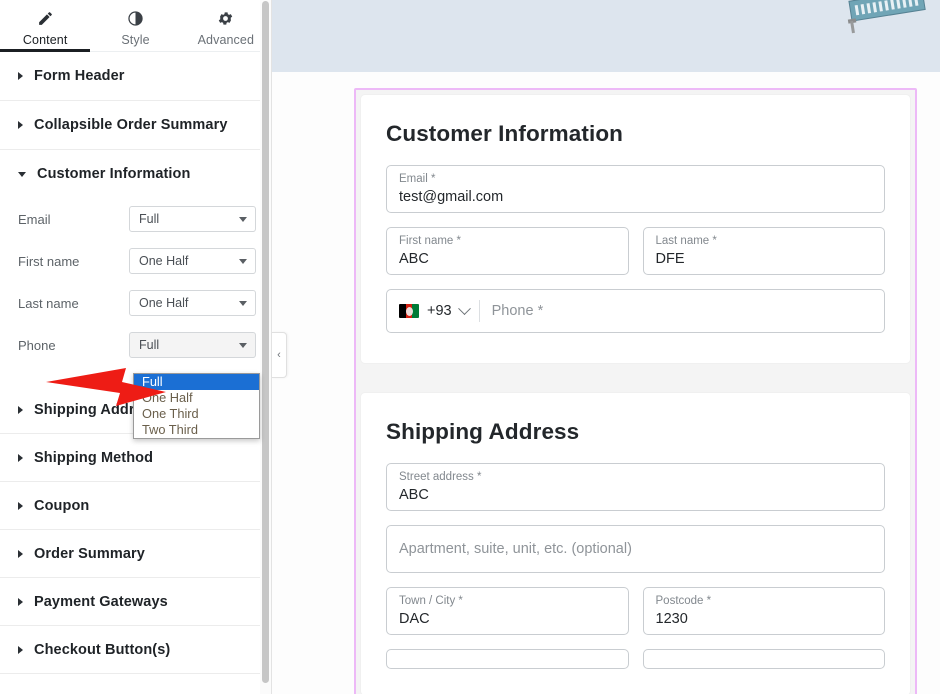 The height and width of the screenshot is (694, 940). I want to click on phone-dial-code: +93, so click(439, 311).